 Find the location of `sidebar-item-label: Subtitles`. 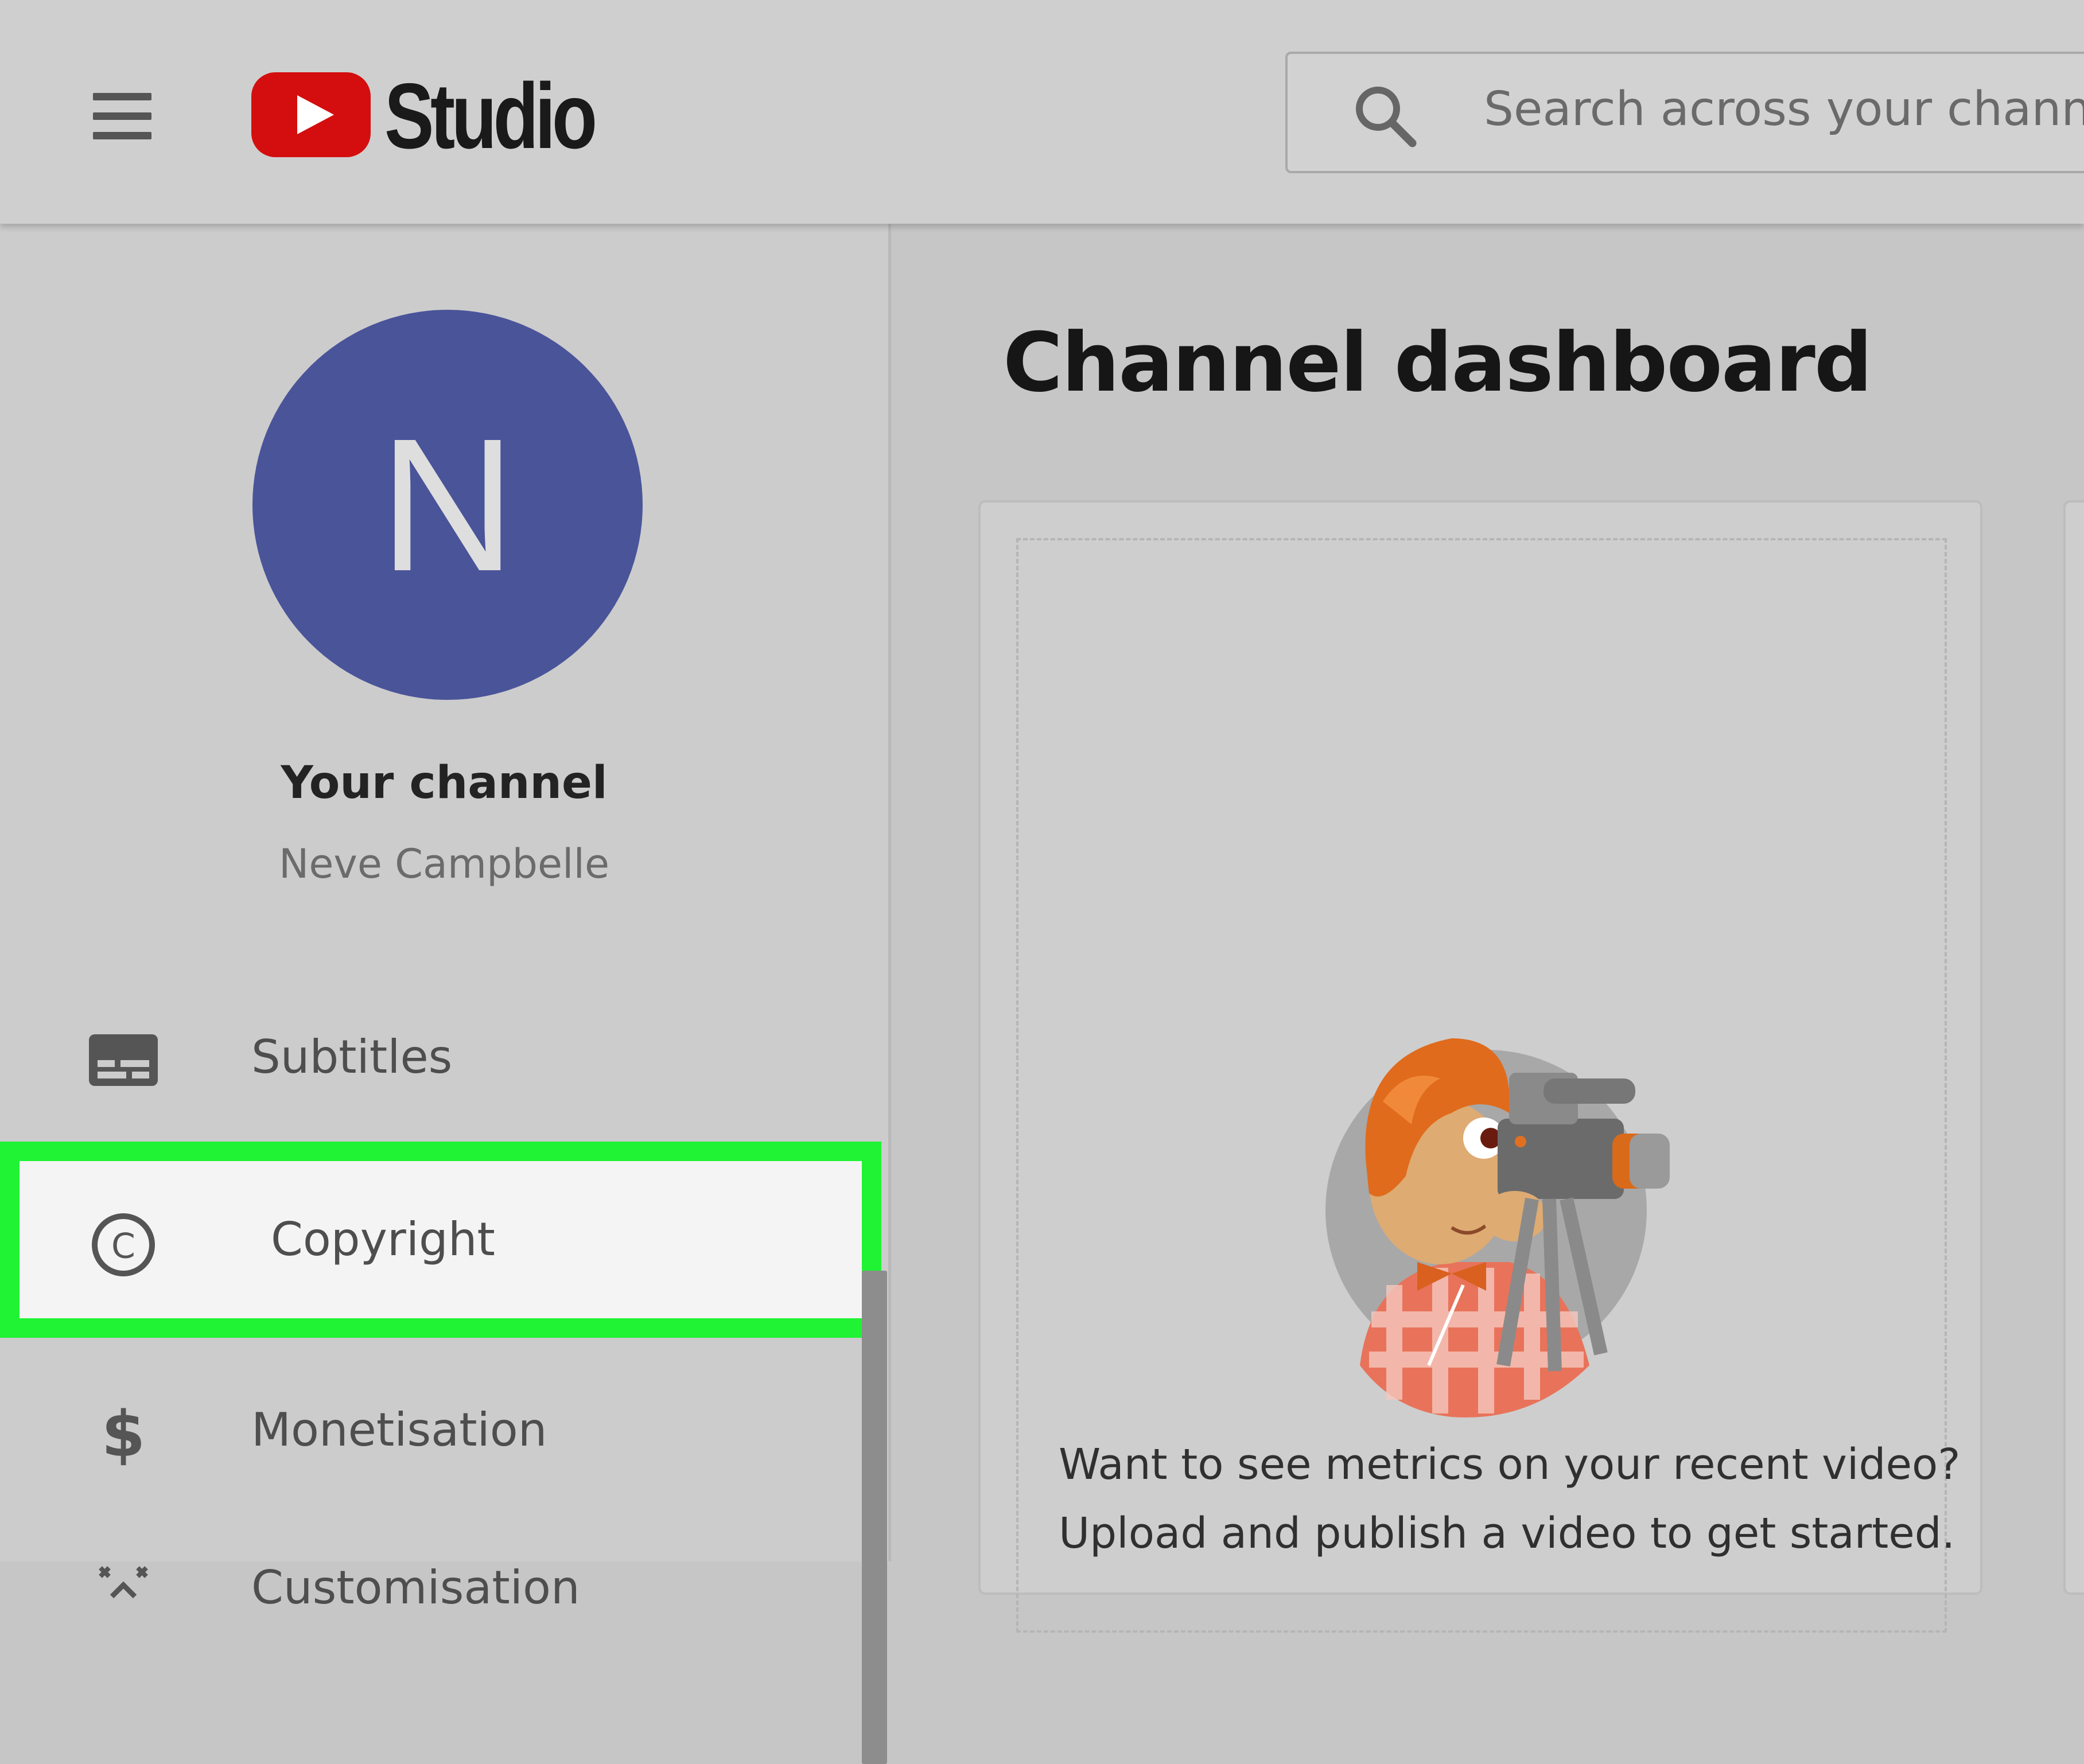

sidebar-item-label: Subtitles is located at coordinates (352, 1057).